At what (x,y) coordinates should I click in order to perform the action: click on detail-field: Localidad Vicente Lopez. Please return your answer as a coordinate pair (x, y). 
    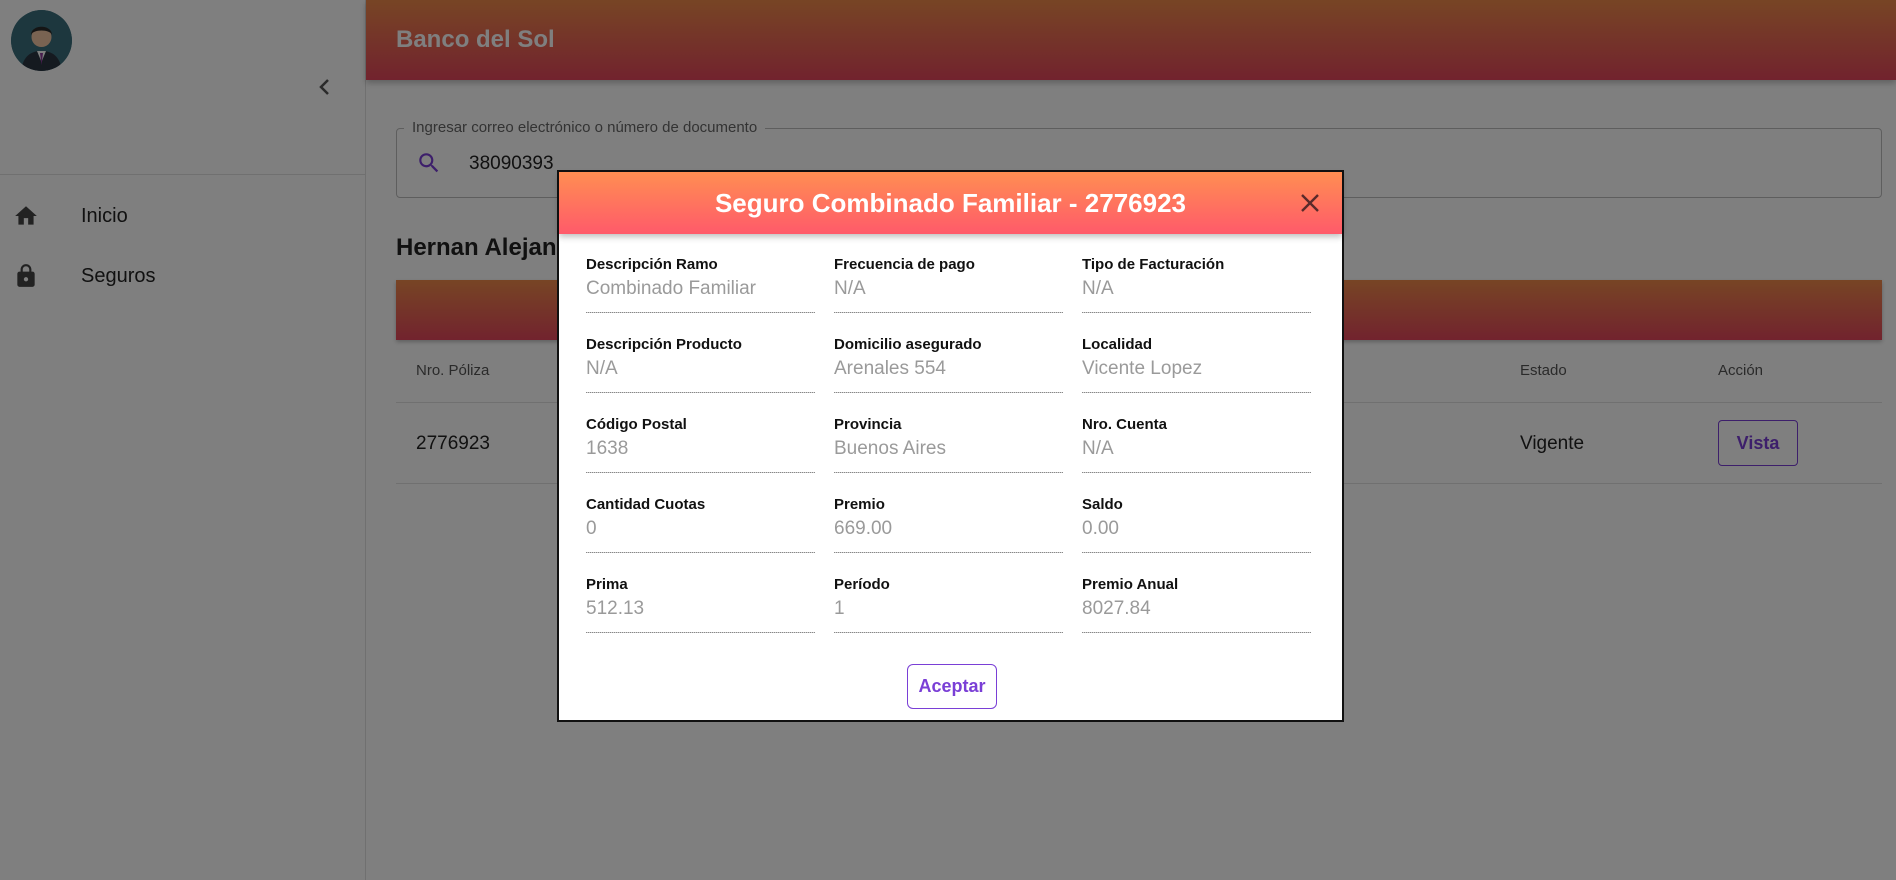
    Looking at the image, I should click on (1196, 366).